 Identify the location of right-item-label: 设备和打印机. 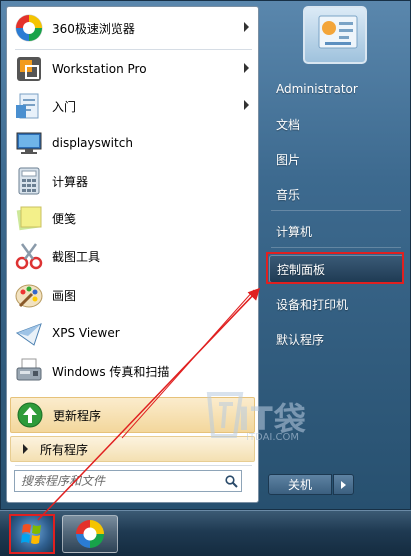
(312, 304).